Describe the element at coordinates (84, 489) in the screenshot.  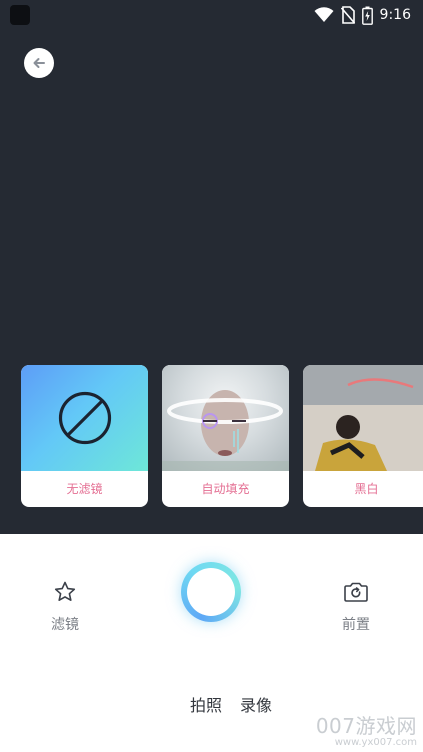
I see `filter-label: 无滤镜` at that location.